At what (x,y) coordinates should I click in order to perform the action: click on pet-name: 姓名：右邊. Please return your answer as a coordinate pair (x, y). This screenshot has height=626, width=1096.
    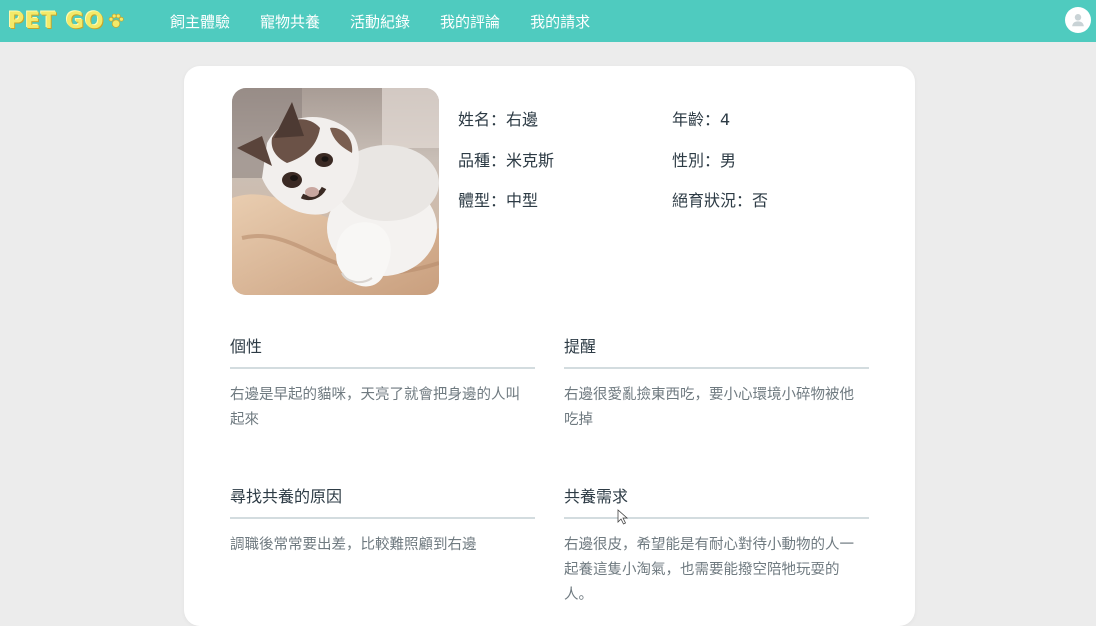
    Looking at the image, I should click on (498, 119).